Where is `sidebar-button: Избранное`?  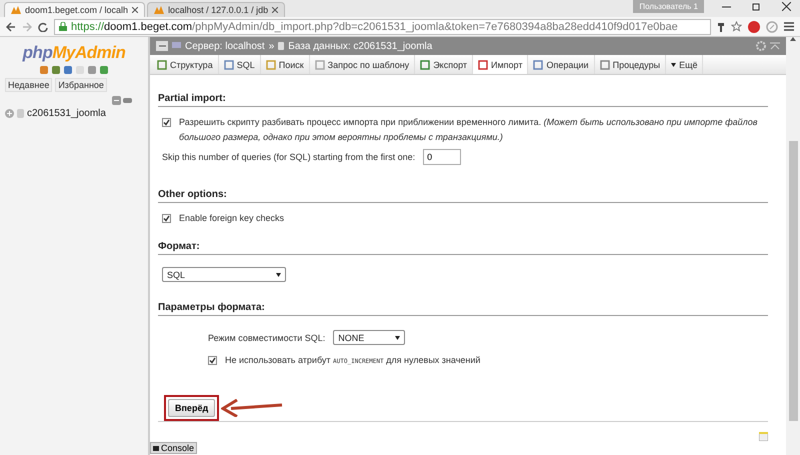 sidebar-button: Избранное is located at coordinates (81, 85).